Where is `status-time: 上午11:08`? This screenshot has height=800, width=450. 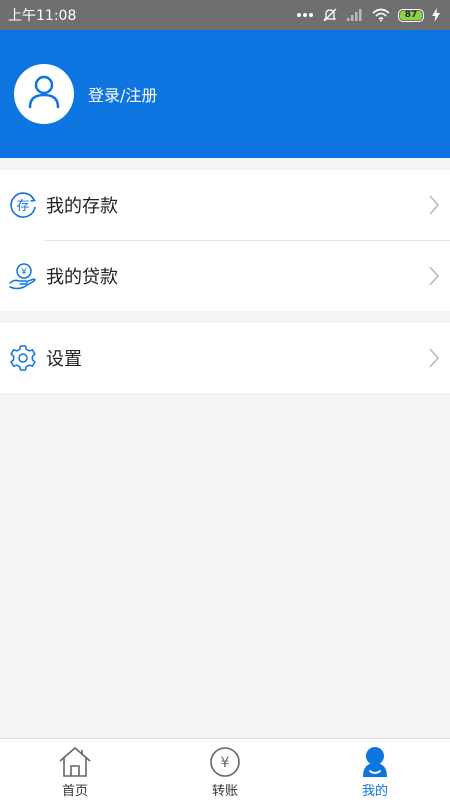
status-time: 上午11:08 is located at coordinates (42, 16).